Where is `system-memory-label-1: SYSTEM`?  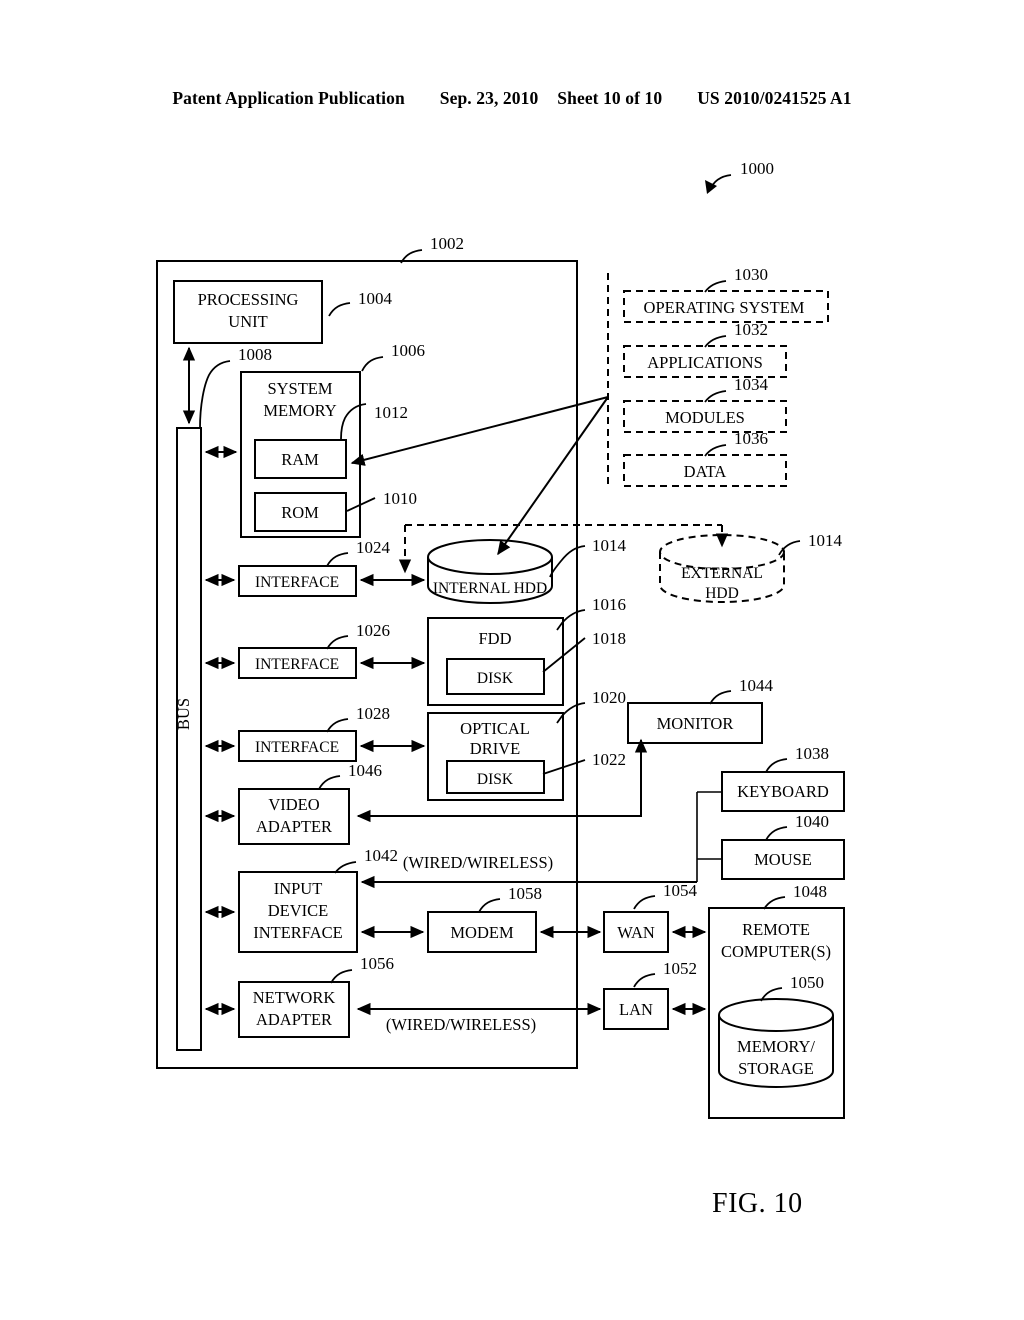 system-memory-label-1: SYSTEM is located at coordinates (299, 388).